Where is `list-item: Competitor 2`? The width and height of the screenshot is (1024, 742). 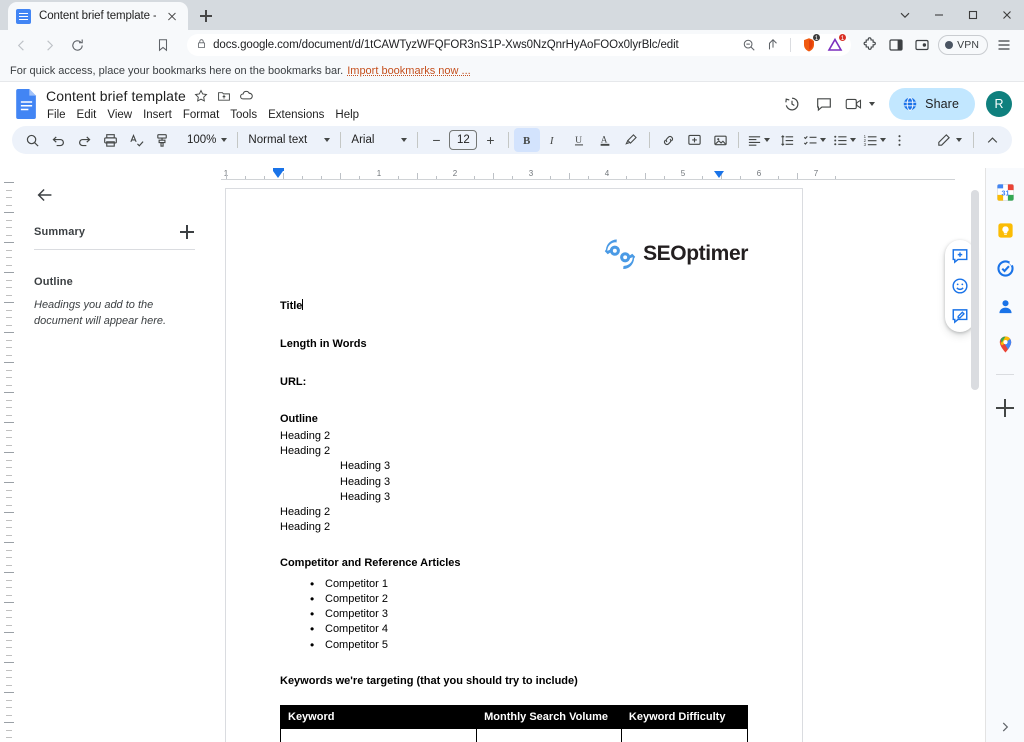 list-item: Competitor 2 is located at coordinates (529, 599).